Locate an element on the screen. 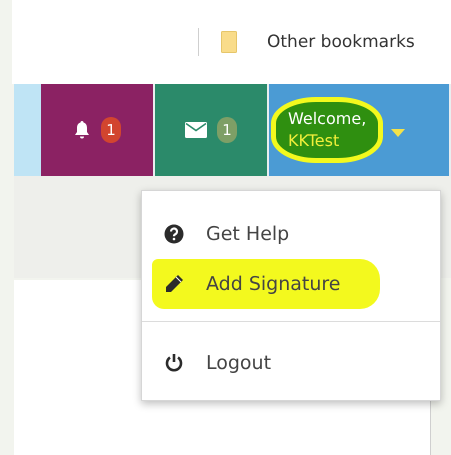  caret-icon is located at coordinates (398, 133).